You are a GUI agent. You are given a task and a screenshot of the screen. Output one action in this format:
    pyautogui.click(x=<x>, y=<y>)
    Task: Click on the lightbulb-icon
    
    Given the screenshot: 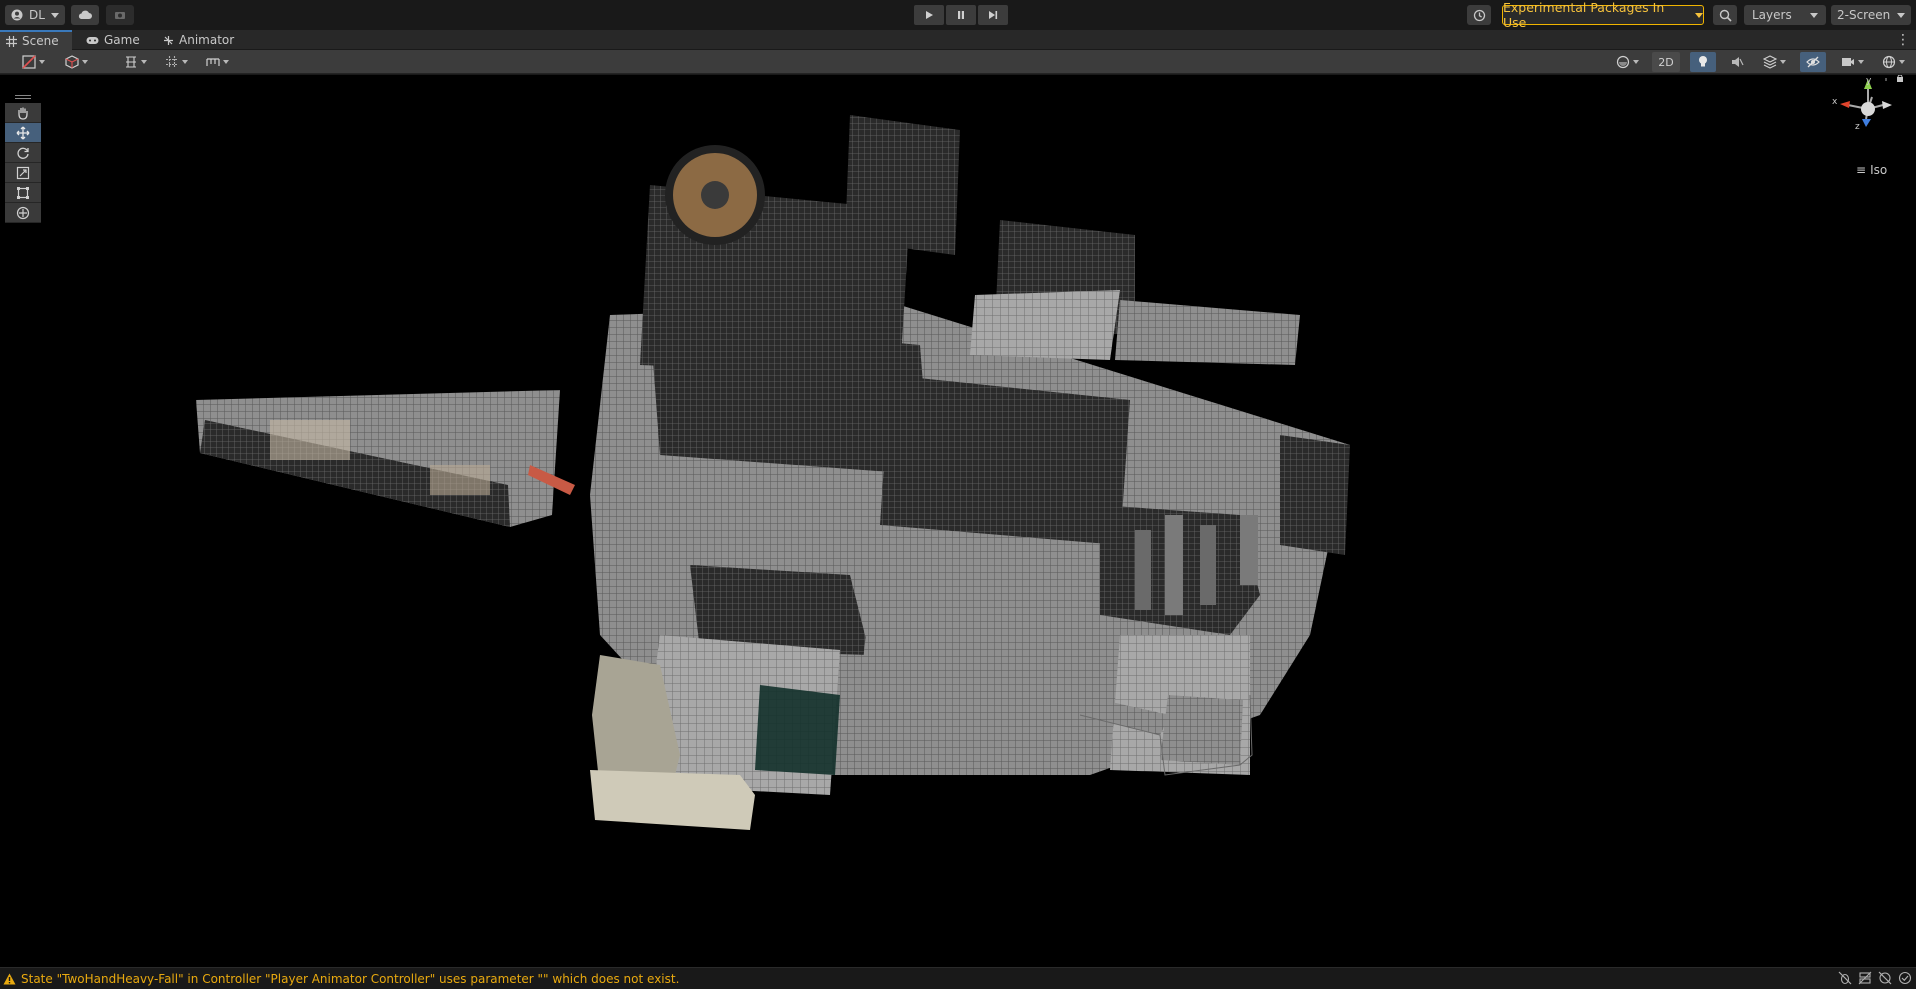 What is the action you would take?
    pyautogui.click(x=1703, y=61)
    